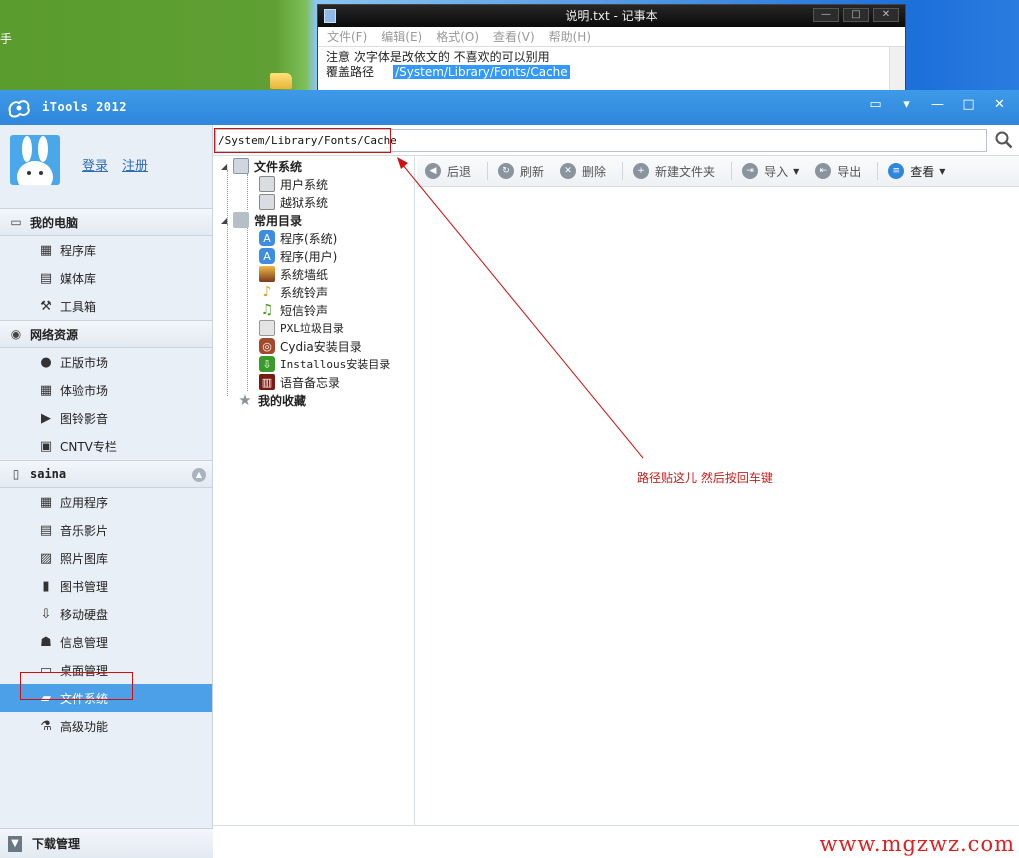 This screenshot has height=858, width=1019. I want to click on notepad-line-2: 覆盖路径 /System/Library/Fonts/Cache, so click(611, 72).